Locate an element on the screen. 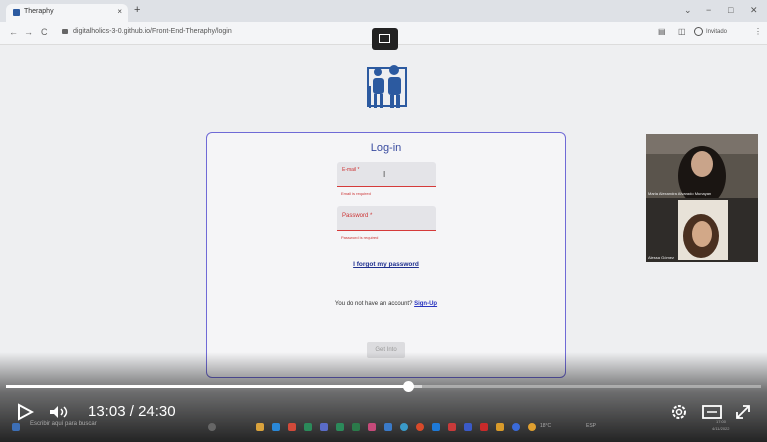  temperature: 18°C is located at coordinates (546, 426).